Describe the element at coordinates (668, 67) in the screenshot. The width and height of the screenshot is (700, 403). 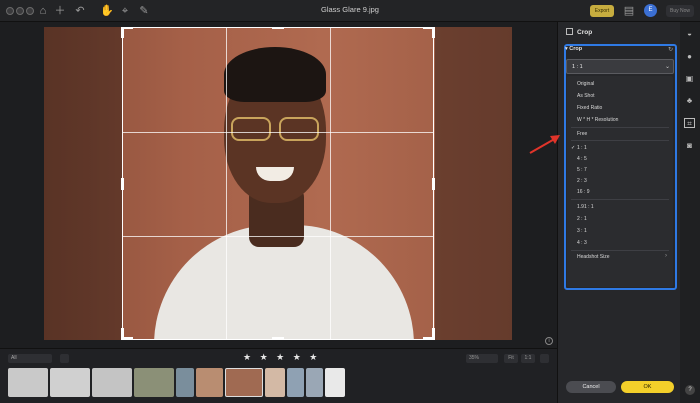
I see `chevron-down-icon: ⌄` at that location.